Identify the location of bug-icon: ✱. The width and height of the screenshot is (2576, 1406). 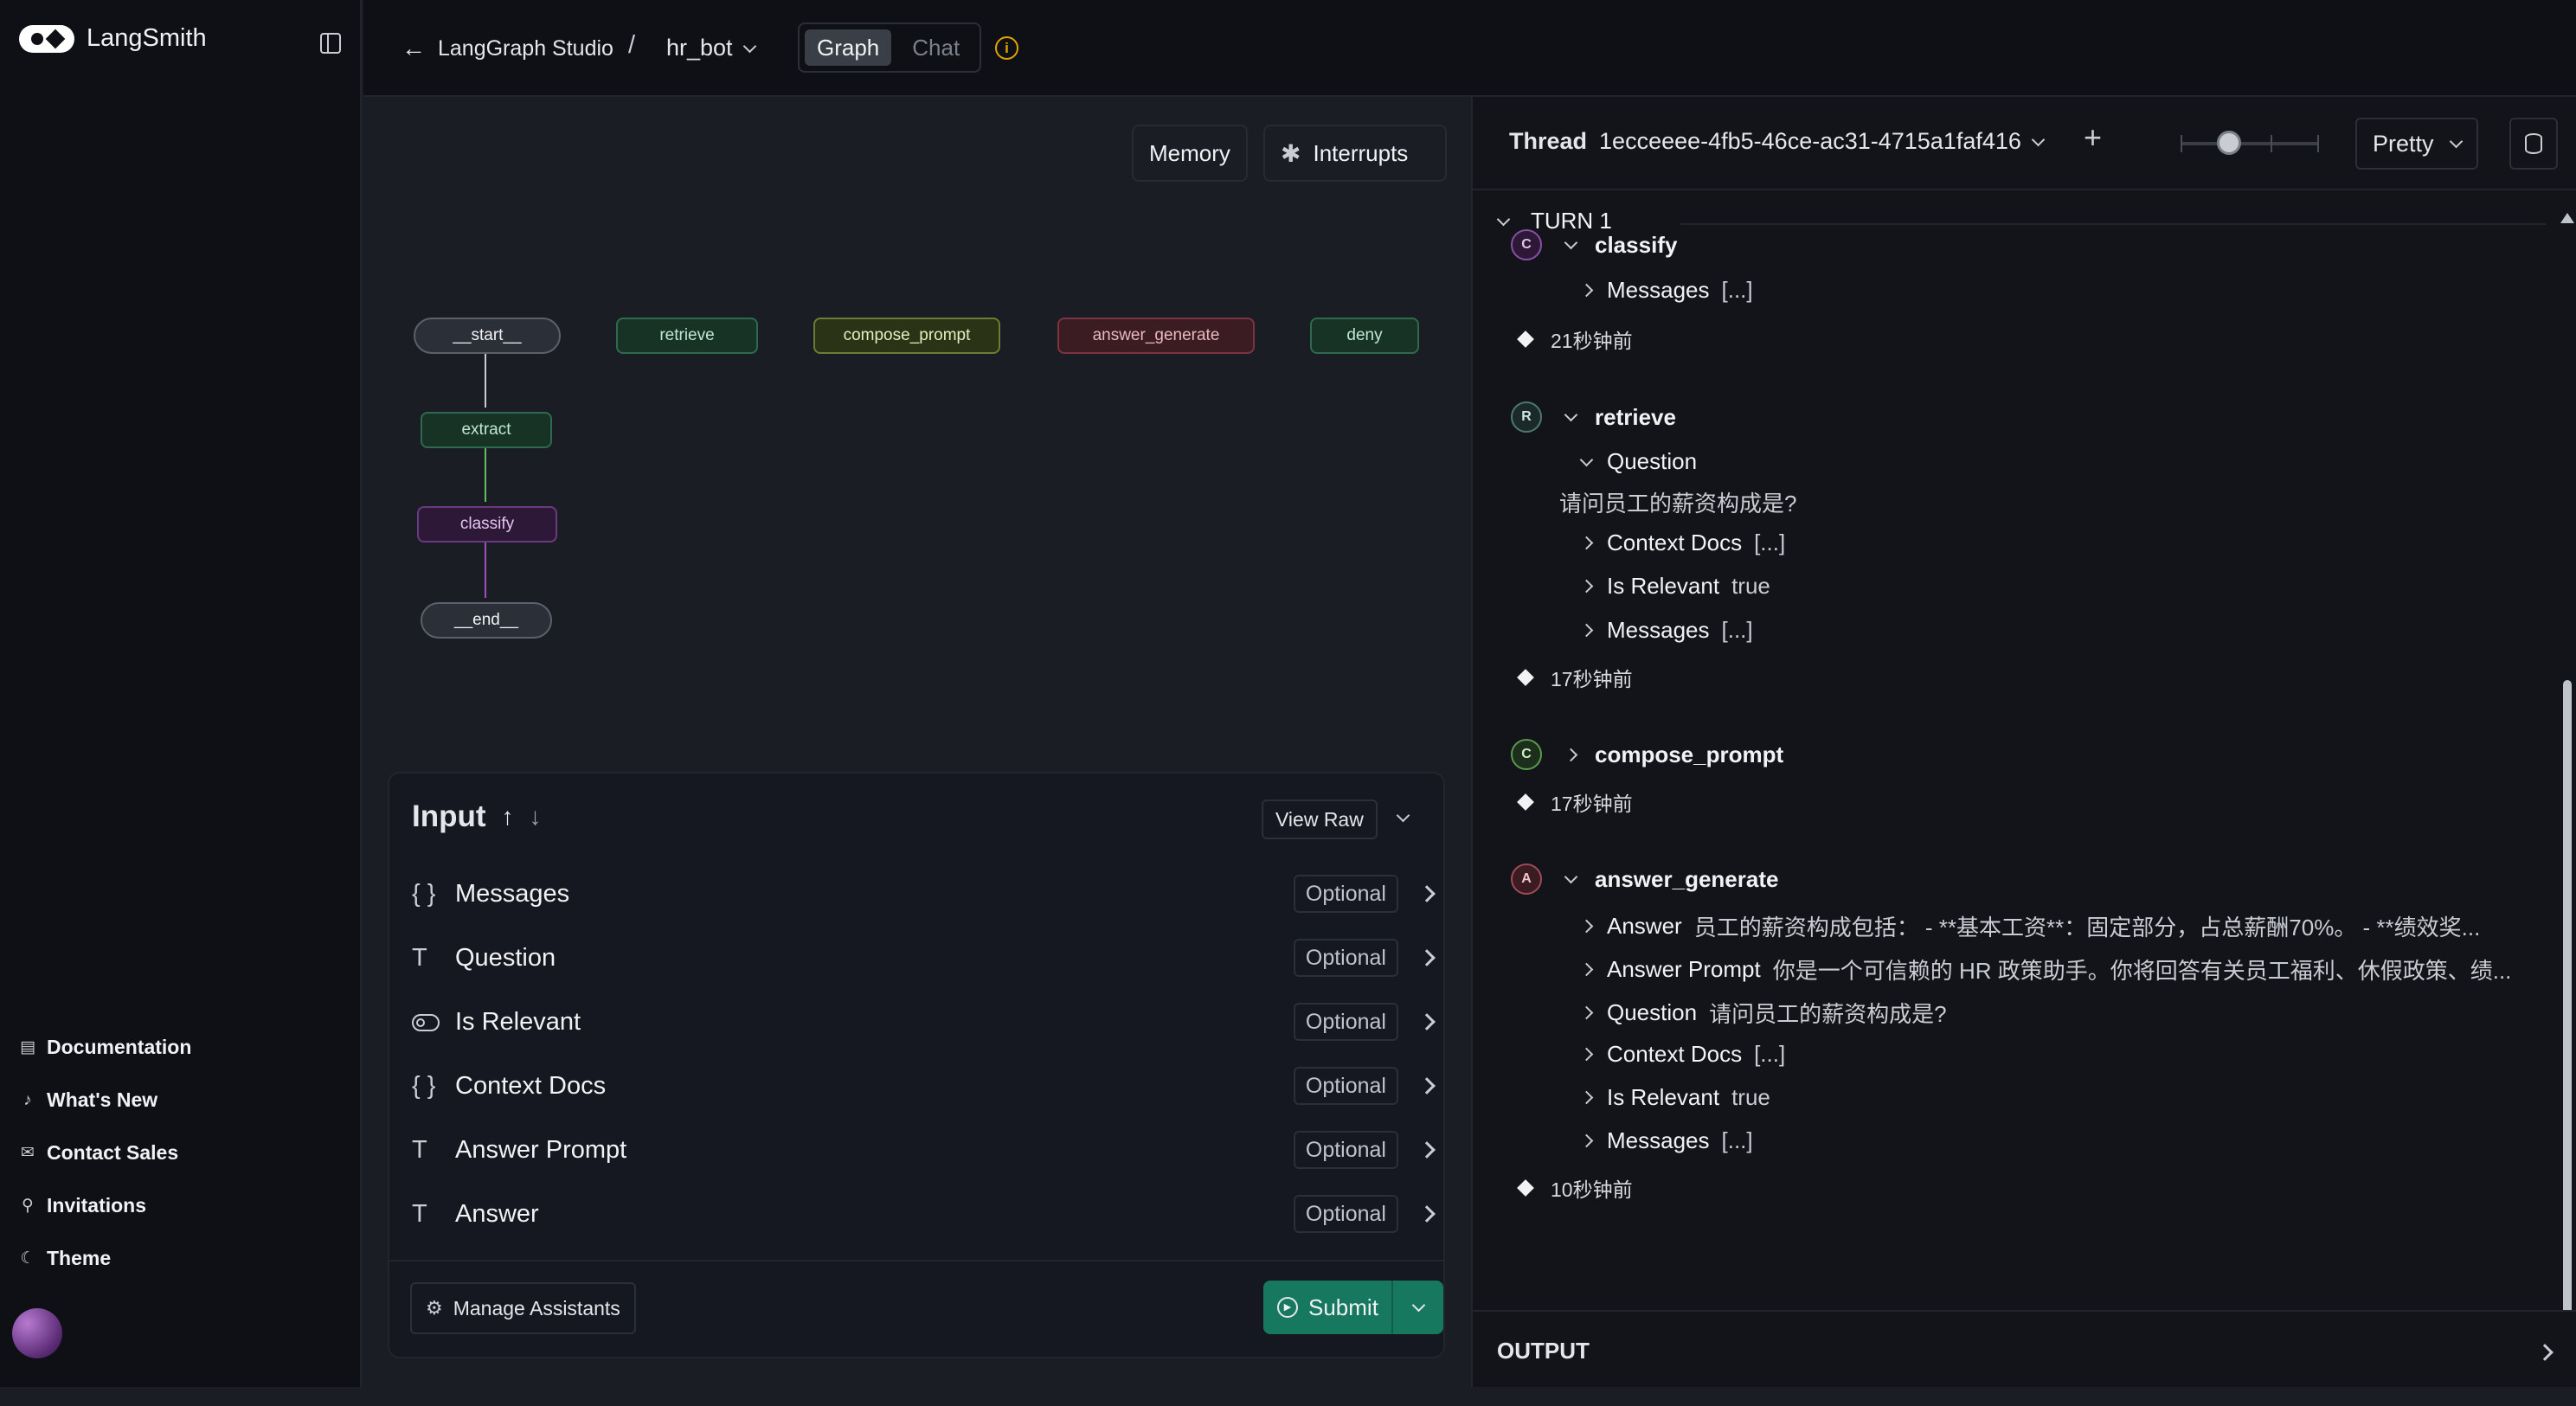
(1291, 153).